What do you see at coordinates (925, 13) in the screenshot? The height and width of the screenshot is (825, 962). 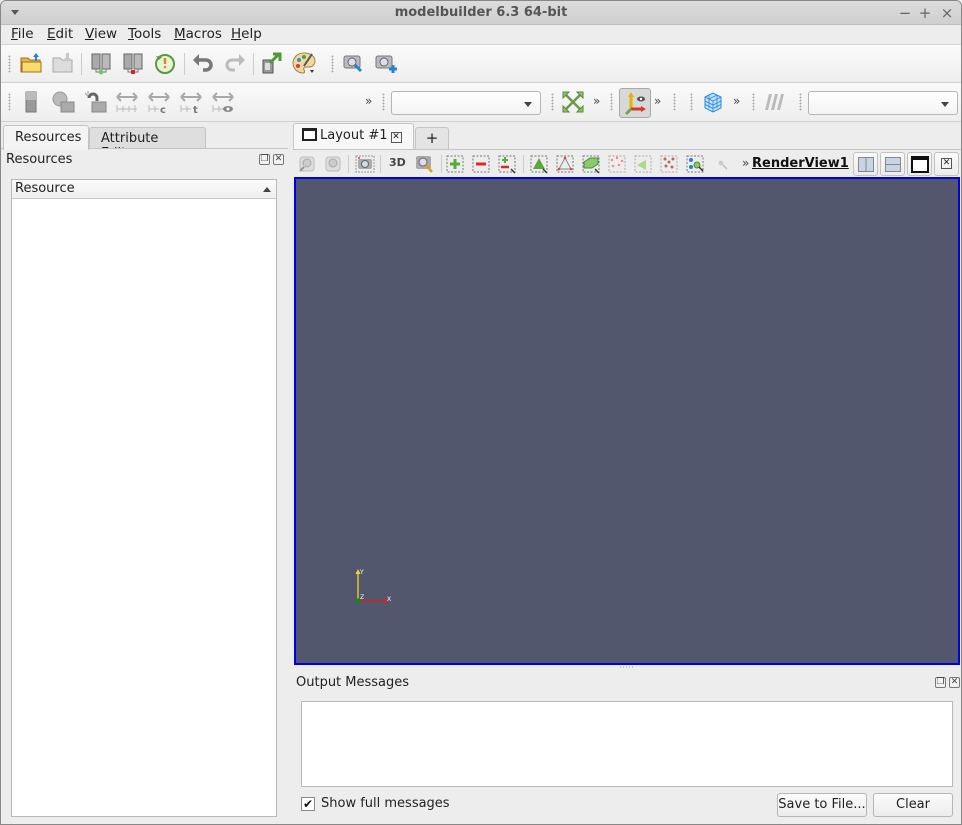 I see `maximize-button: +` at bounding box center [925, 13].